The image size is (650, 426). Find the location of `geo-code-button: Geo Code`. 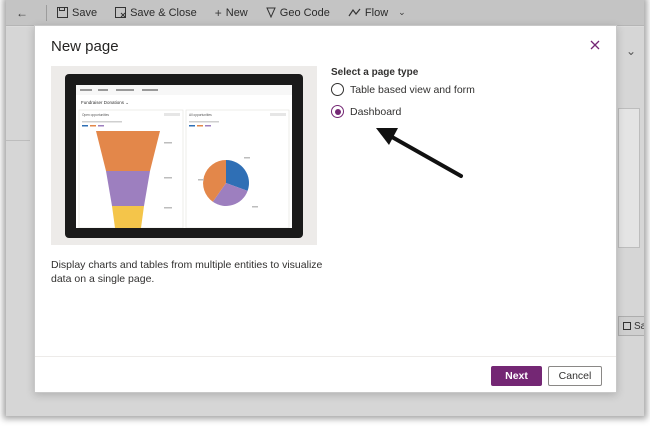

geo-code-button: Geo Code is located at coordinates (297, 12).